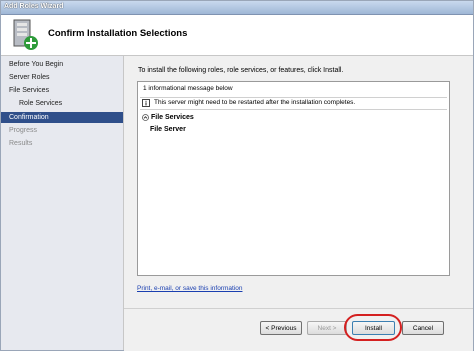  What do you see at coordinates (172, 117) in the screenshot?
I see `section-title-file-services: File Services` at bounding box center [172, 117].